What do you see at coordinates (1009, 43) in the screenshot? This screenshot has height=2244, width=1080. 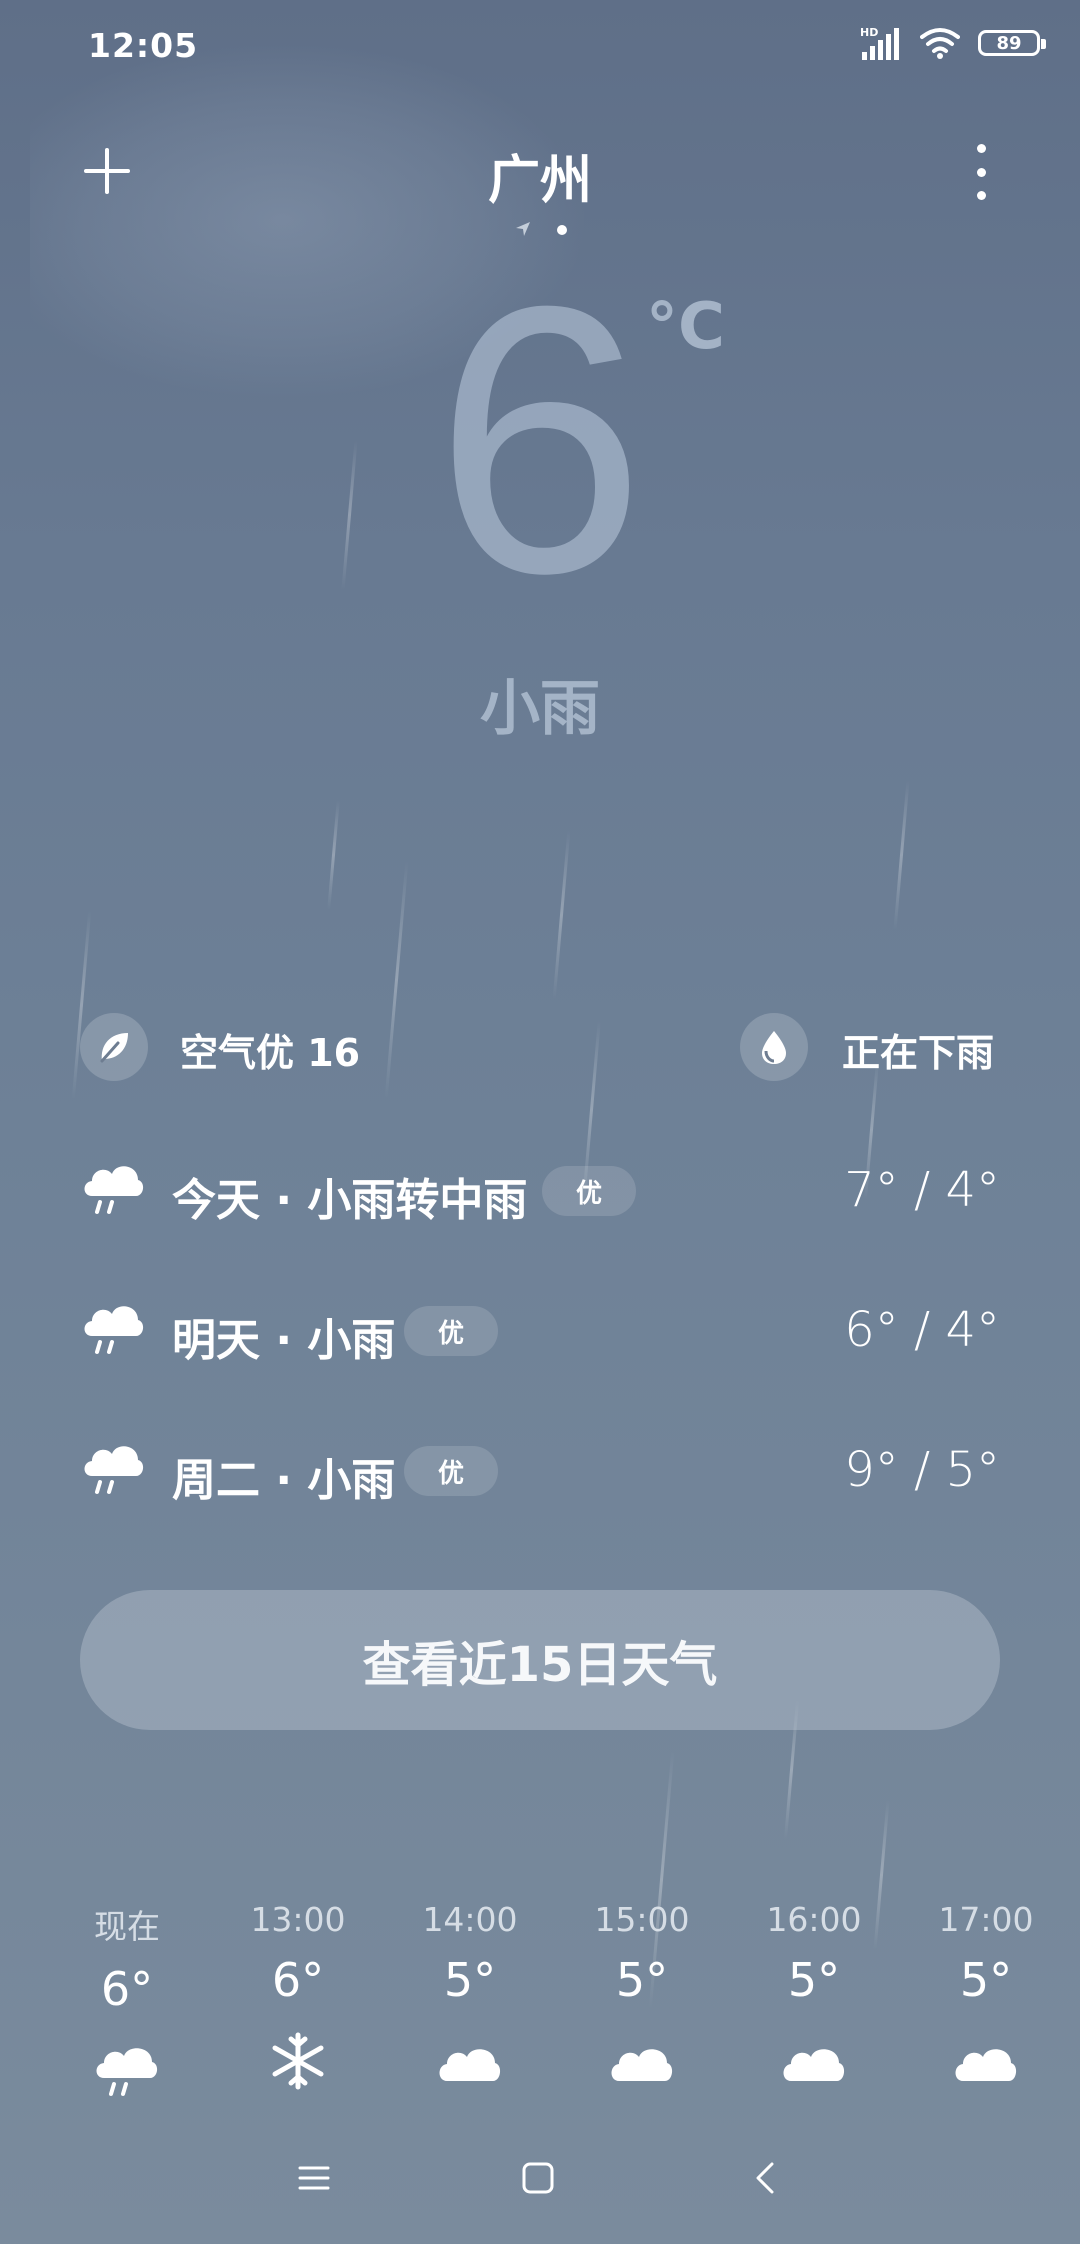 I see `battery-level: 89` at bounding box center [1009, 43].